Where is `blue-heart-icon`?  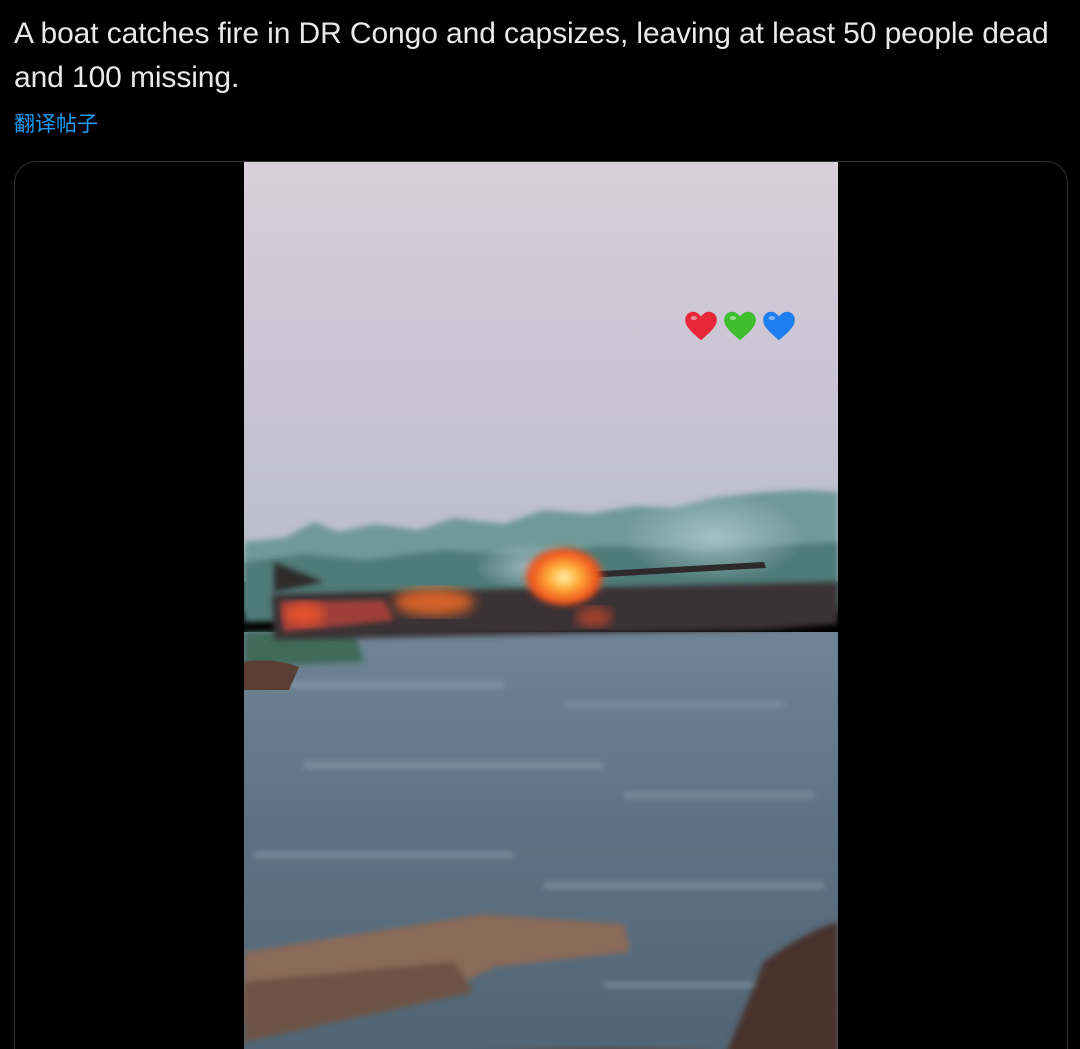
blue-heart-icon is located at coordinates (779, 326).